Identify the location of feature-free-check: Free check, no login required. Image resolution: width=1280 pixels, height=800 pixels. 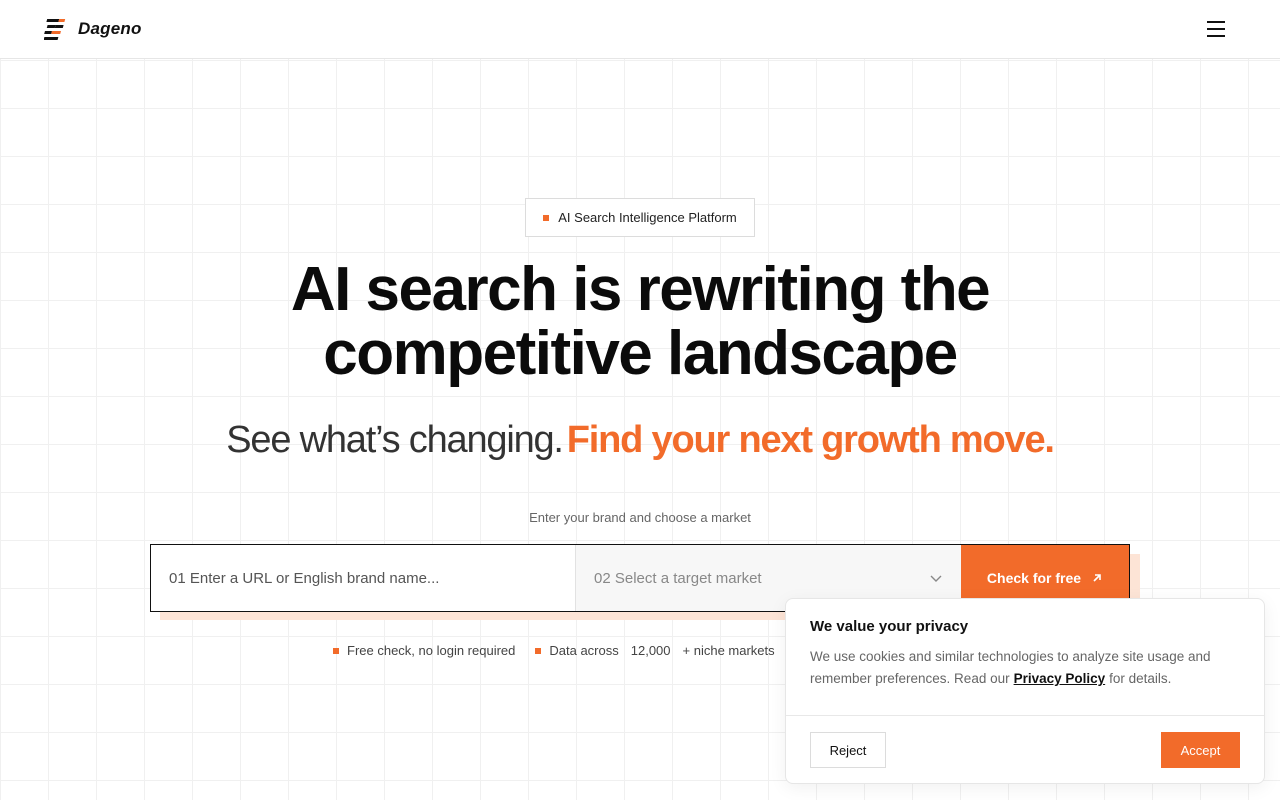
(424, 650).